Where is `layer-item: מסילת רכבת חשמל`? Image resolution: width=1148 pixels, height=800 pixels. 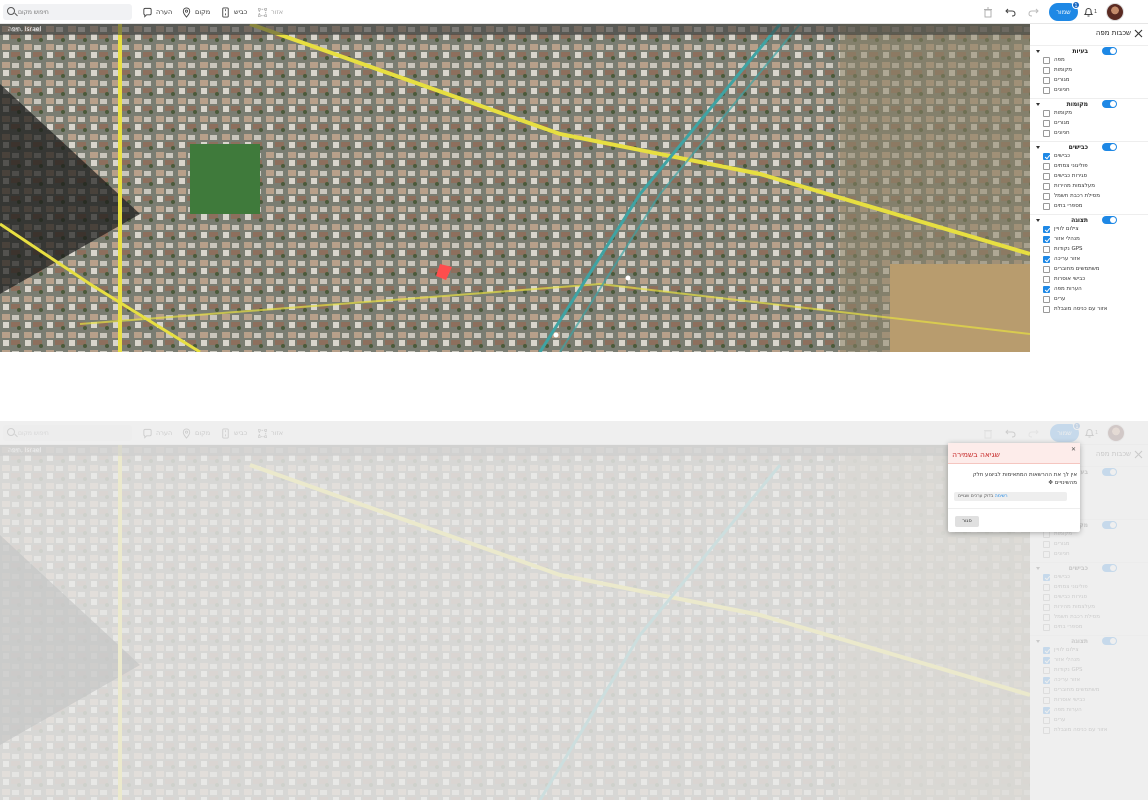
layer-item: מסילת רכבת חשמל is located at coordinates (1089, 197).